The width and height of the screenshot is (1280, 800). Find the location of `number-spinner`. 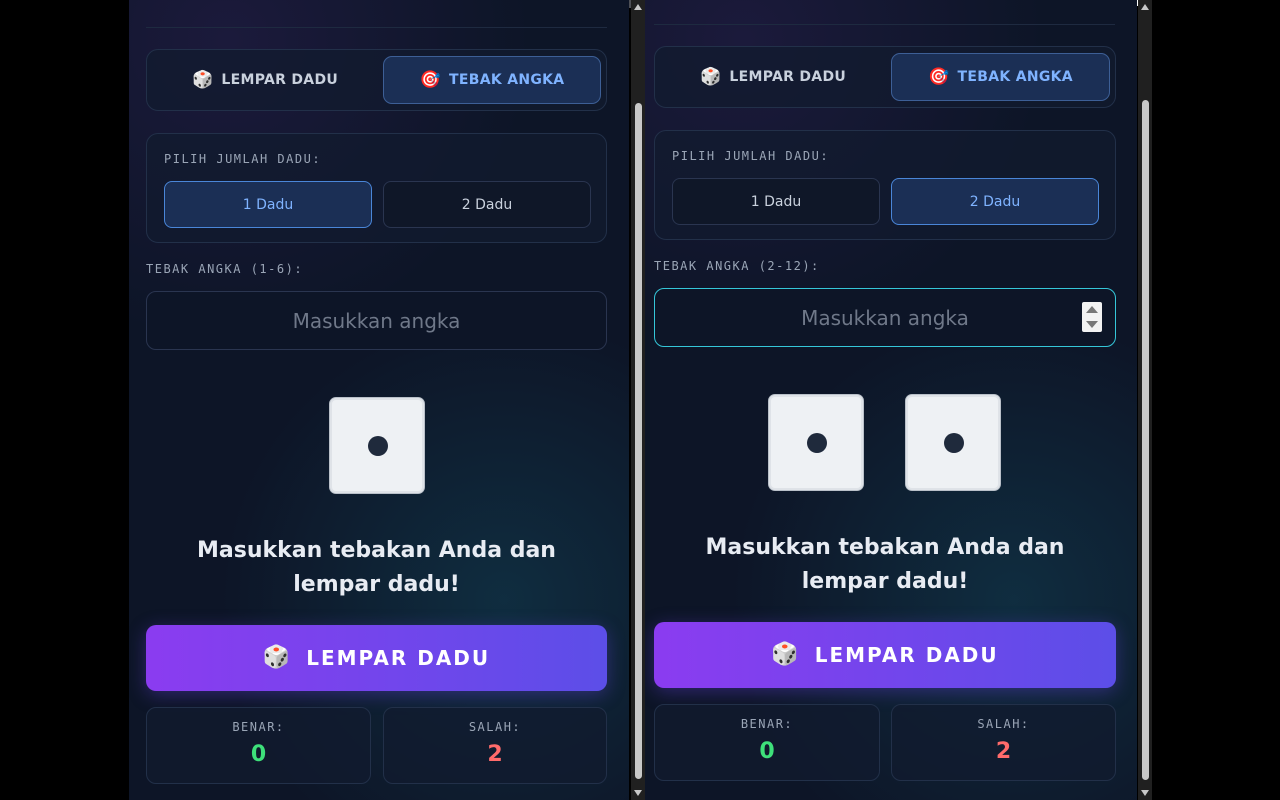

number-spinner is located at coordinates (1092, 317).